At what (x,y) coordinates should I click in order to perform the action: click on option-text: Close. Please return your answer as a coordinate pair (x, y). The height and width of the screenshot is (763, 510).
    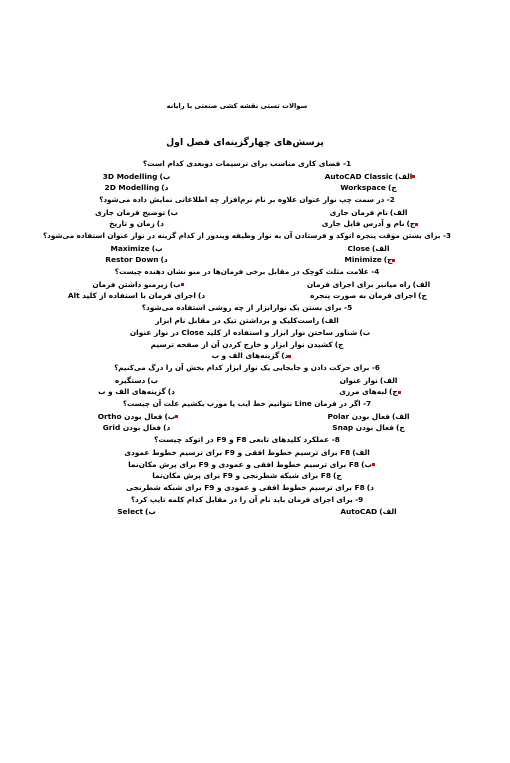
    Looking at the image, I should click on (358, 248).